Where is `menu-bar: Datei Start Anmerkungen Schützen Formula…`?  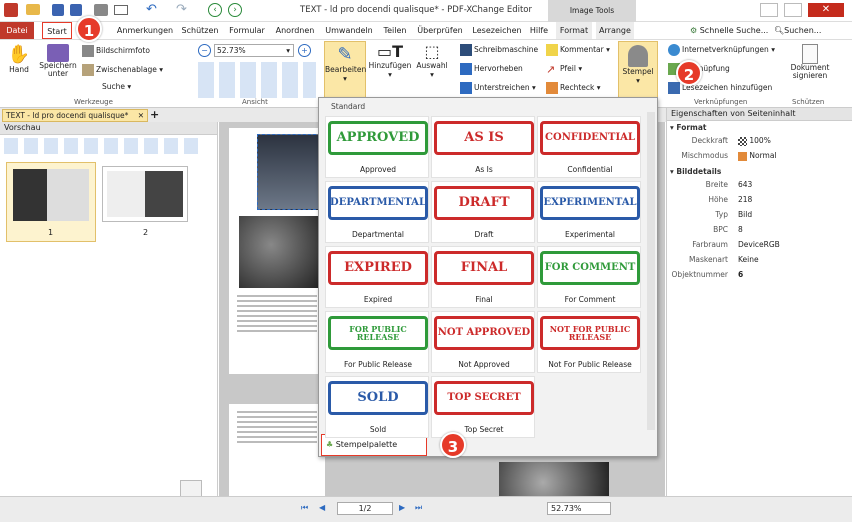 menu-bar: Datei Start Anmerkungen Schützen Formula… is located at coordinates (426, 30).